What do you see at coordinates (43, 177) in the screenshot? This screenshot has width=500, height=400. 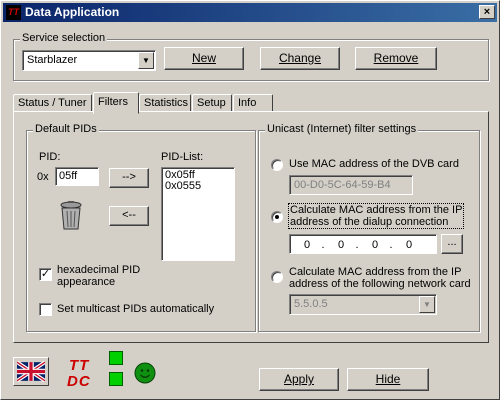 I see `pid-prefix: 0x` at bounding box center [43, 177].